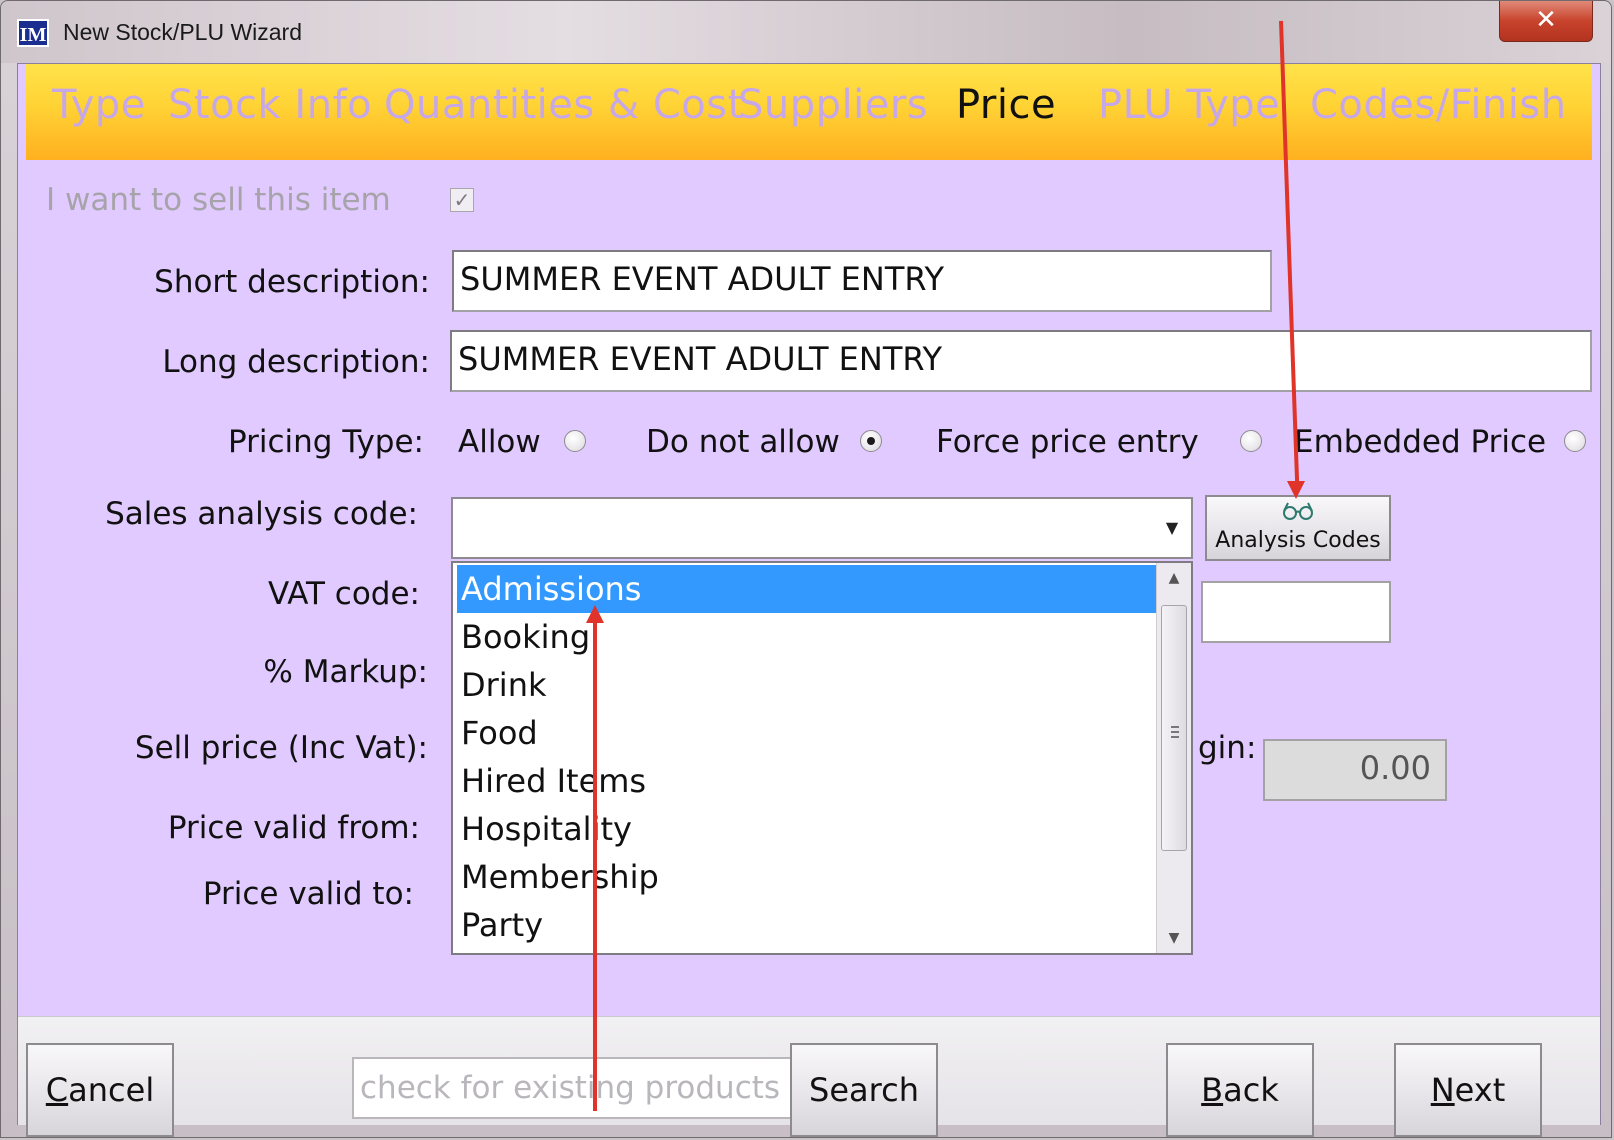 This screenshot has width=1614, height=1140. I want to click on markup-label: % Markup:, so click(345, 672).